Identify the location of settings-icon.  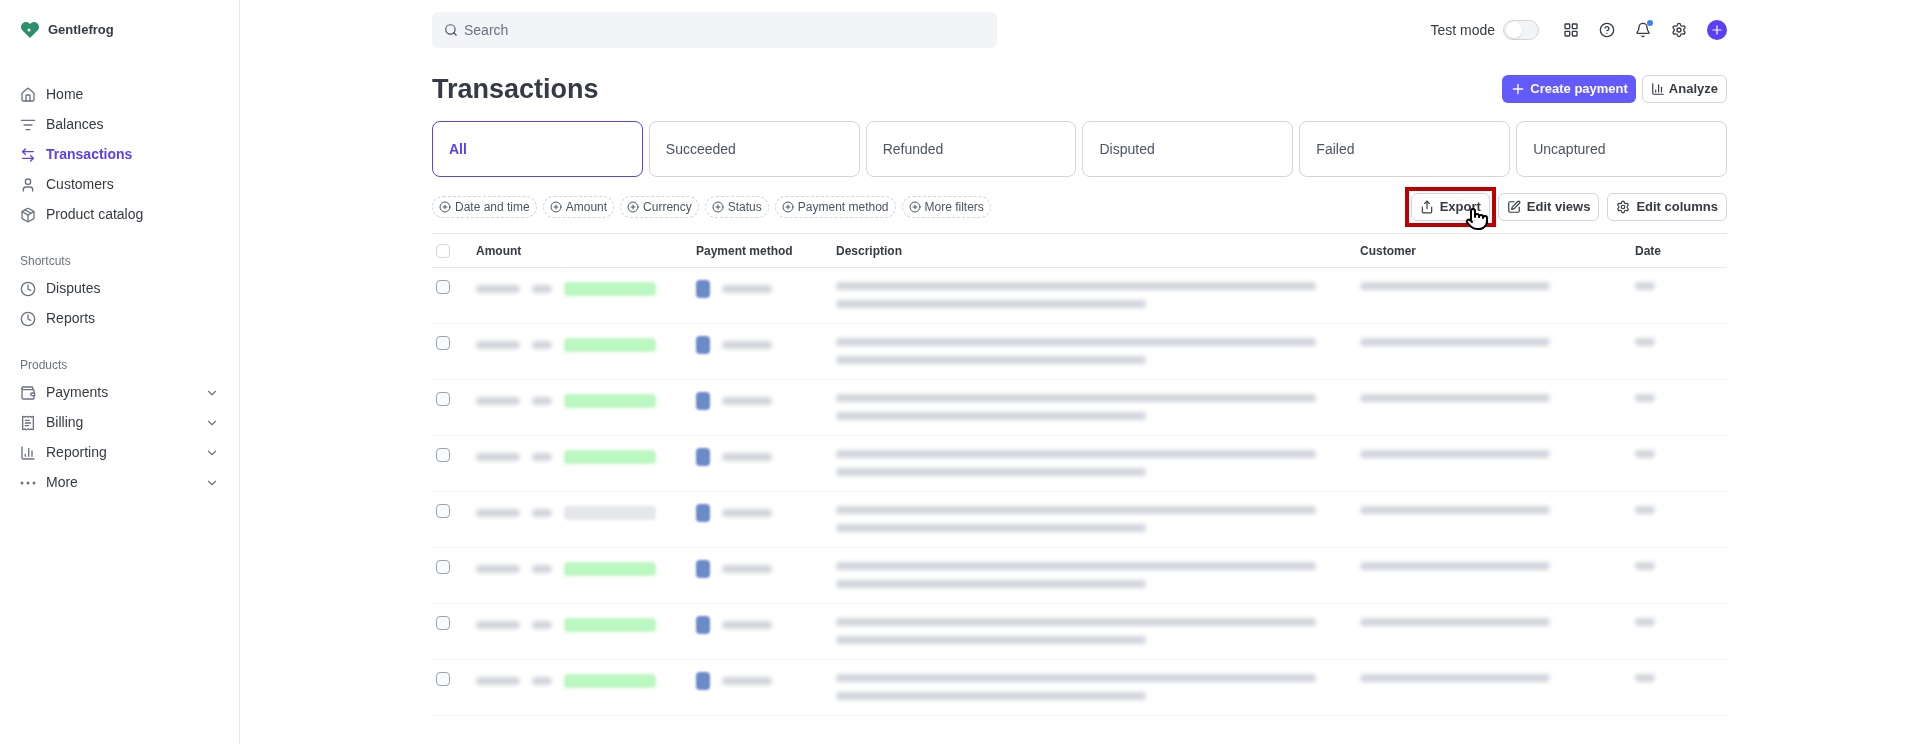
(1679, 30).